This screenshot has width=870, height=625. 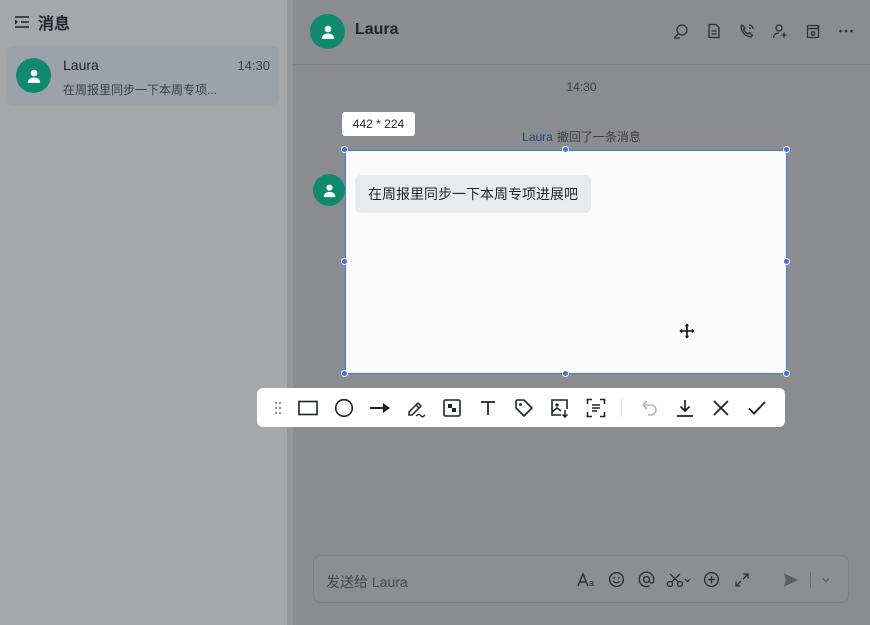 What do you see at coordinates (54, 24) in the screenshot?
I see `sidebar-title: 消息` at bounding box center [54, 24].